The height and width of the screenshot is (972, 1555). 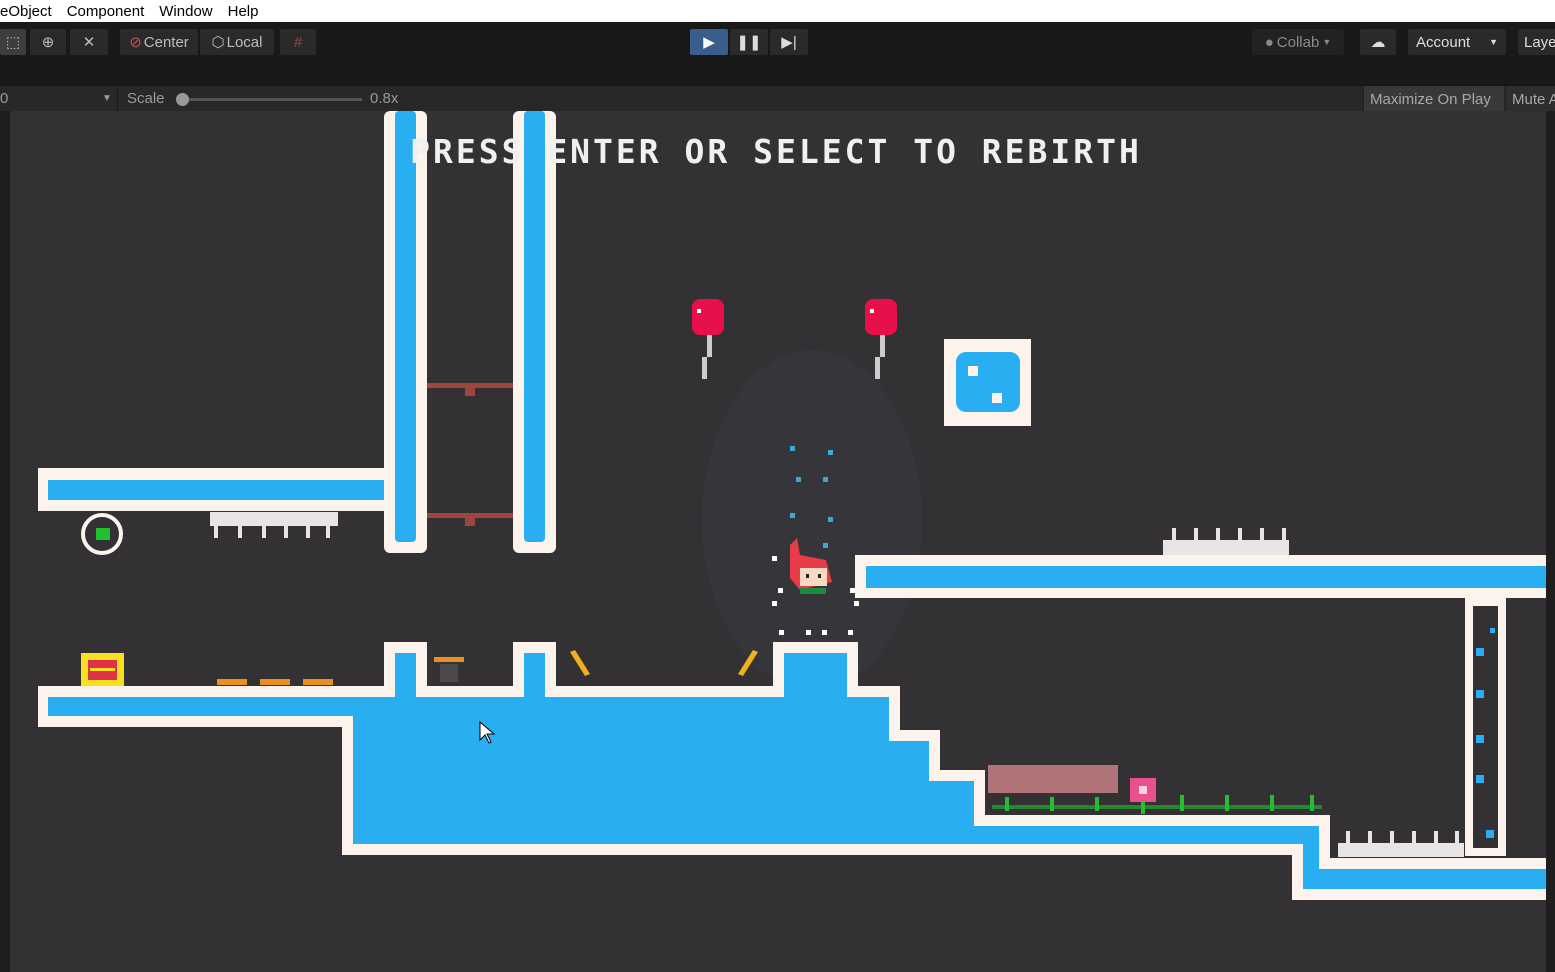 I want to click on pivot-local-button: ⬡ Local, so click(x=237, y=42).